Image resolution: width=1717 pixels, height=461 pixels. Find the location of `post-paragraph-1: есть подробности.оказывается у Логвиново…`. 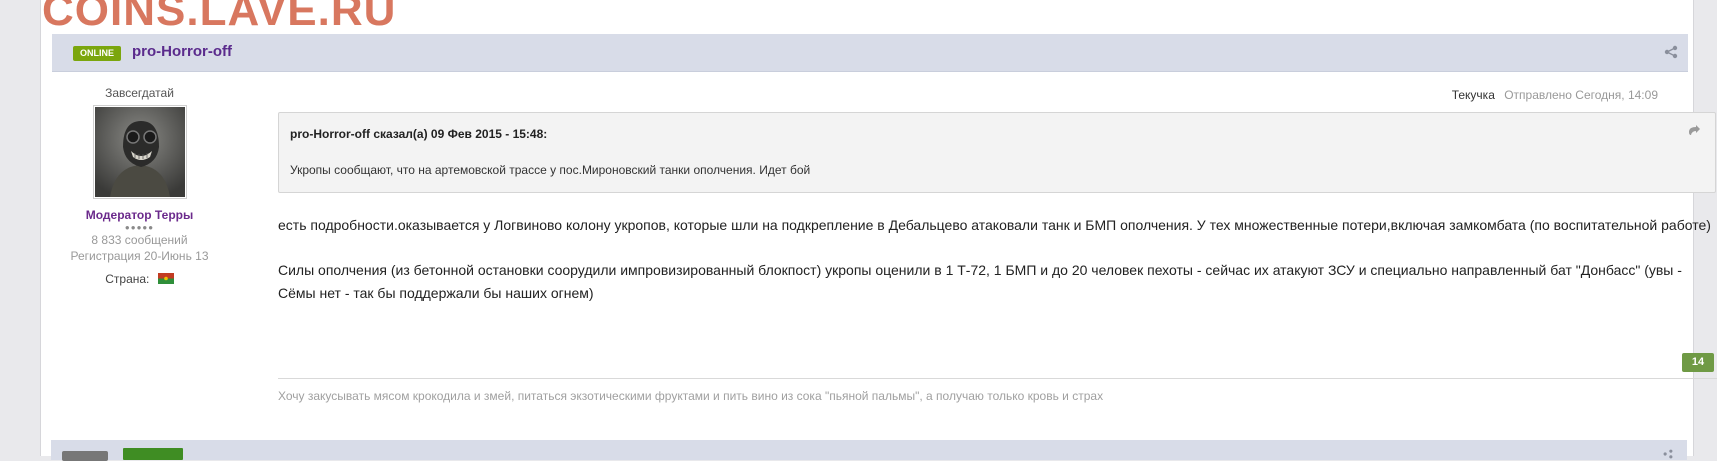

post-paragraph-1: есть подробности.оказывается у Логвиново… is located at coordinates (994, 225).